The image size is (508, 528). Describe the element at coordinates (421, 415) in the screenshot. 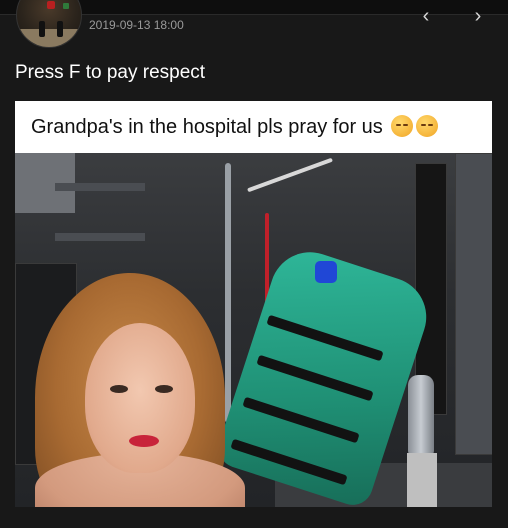

I see `gas-tank` at that location.